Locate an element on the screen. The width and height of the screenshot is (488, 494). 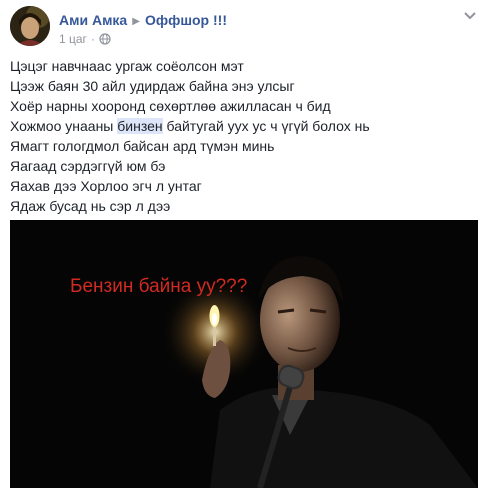
post-header: Ами Амка ▶ Оффшор !!! 1 цаг · is located at coordinates (245, 27).